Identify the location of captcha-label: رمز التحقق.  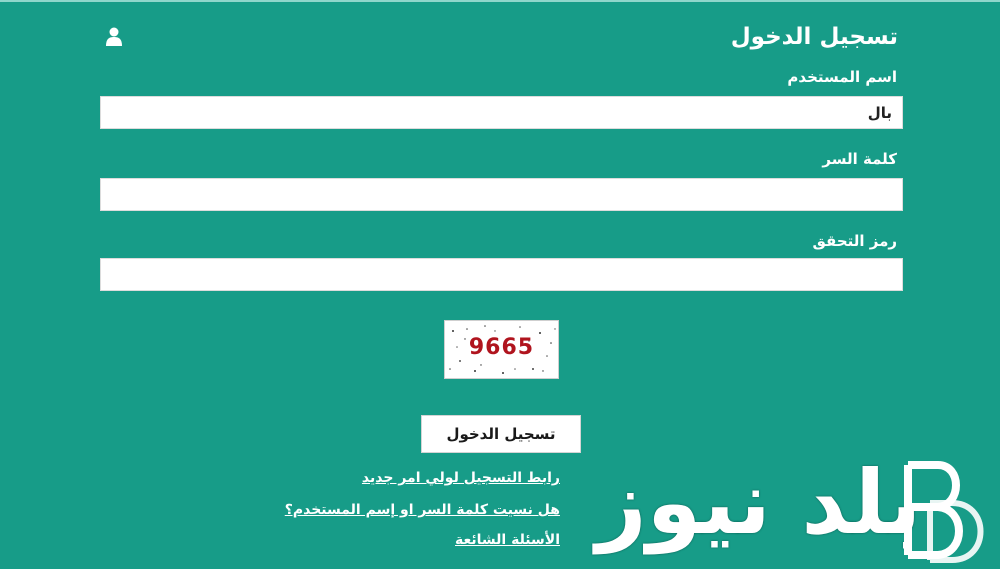
(855, 241).